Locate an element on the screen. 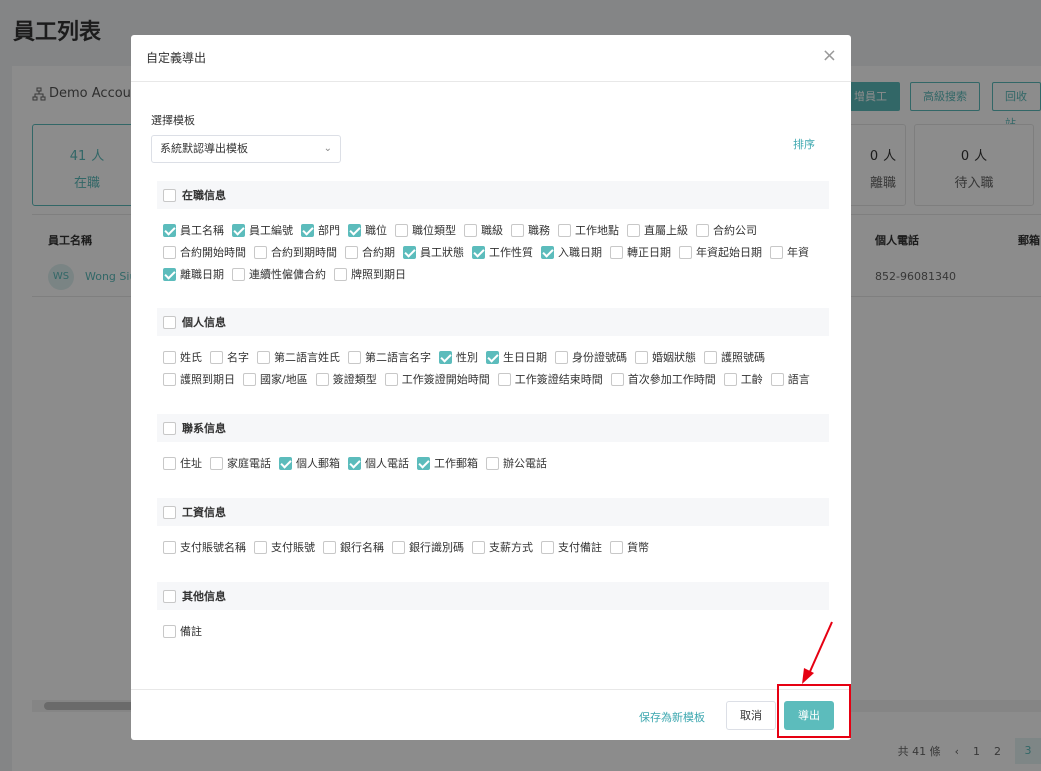 The image size is (1041, 771). field-option: 合約到期時間 is located at coordinates (295, 252).